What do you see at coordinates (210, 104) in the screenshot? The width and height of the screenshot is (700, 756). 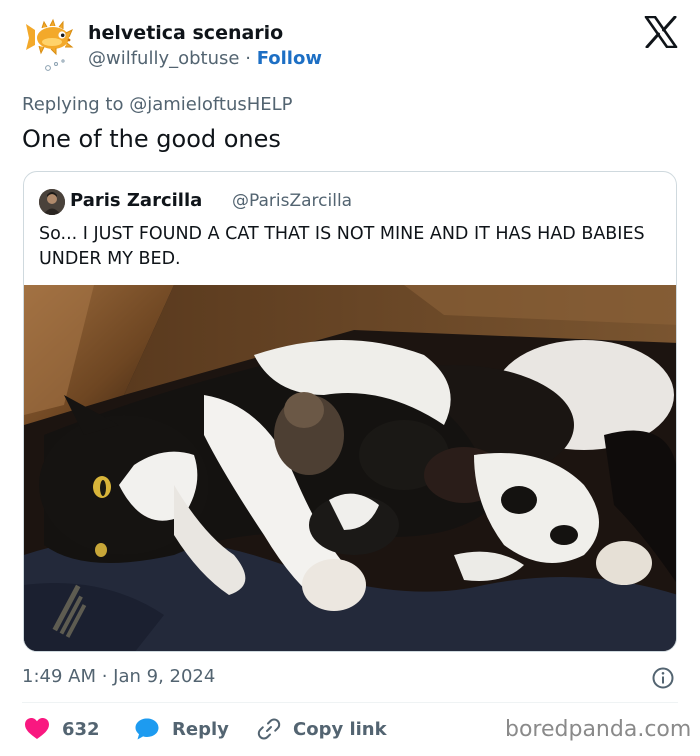 I see `reply-to-handle: @jamieloftusHELP` at bounding box center [210, 104].